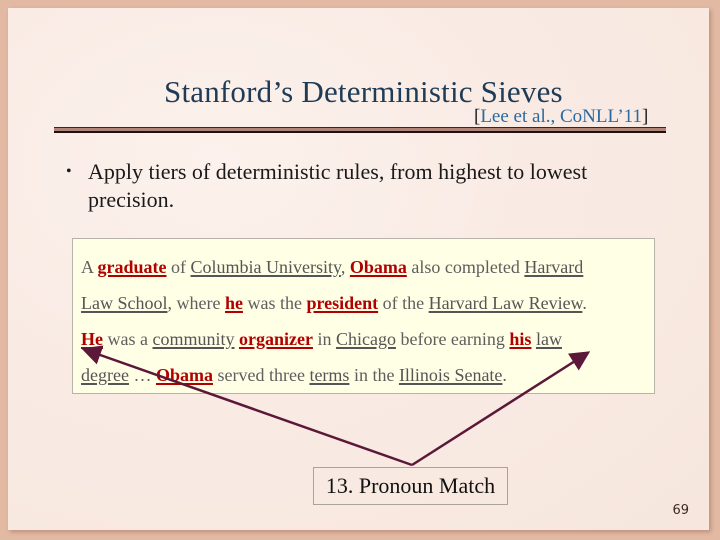 Image resolution: width=720 pixels, height=540 pixels. Describe the element at coordinates (465, 267) in the screenshot. I see `plain-text: also completed` at that location.